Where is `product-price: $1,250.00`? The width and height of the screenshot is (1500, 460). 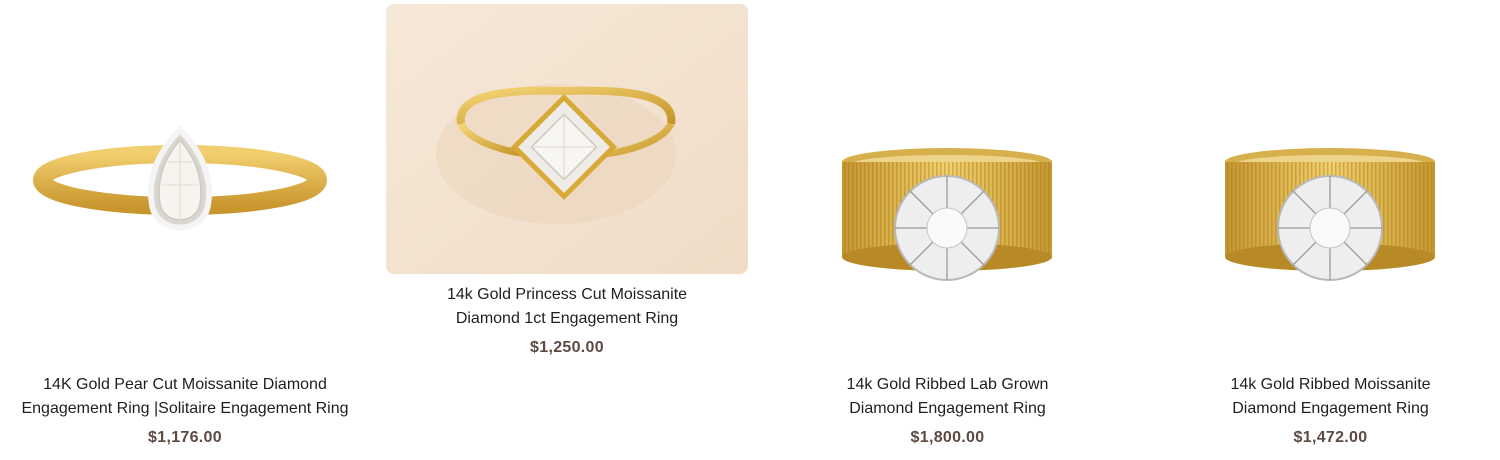 product-price: $1,250.00 is located at coordinates (567, 347).